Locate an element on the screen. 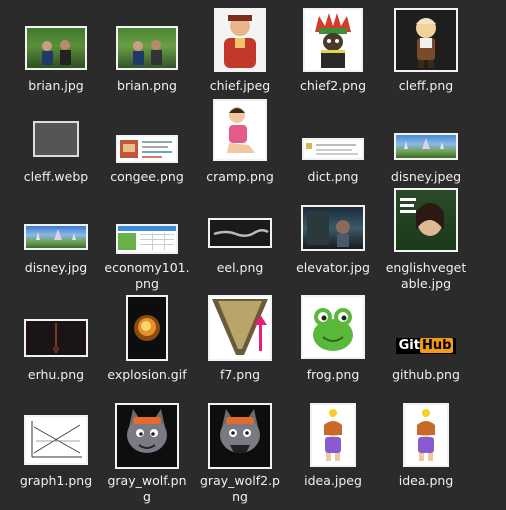 The height and width of the screenshot is (510, 506). thumbnail-github-png: Git Hub is located at coordinates (426, 346).